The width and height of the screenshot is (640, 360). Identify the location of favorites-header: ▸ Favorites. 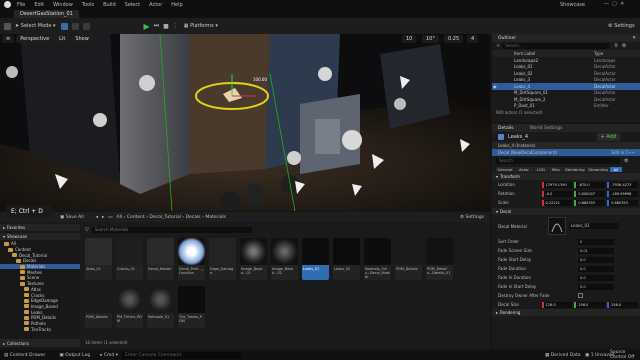
(40, 227).